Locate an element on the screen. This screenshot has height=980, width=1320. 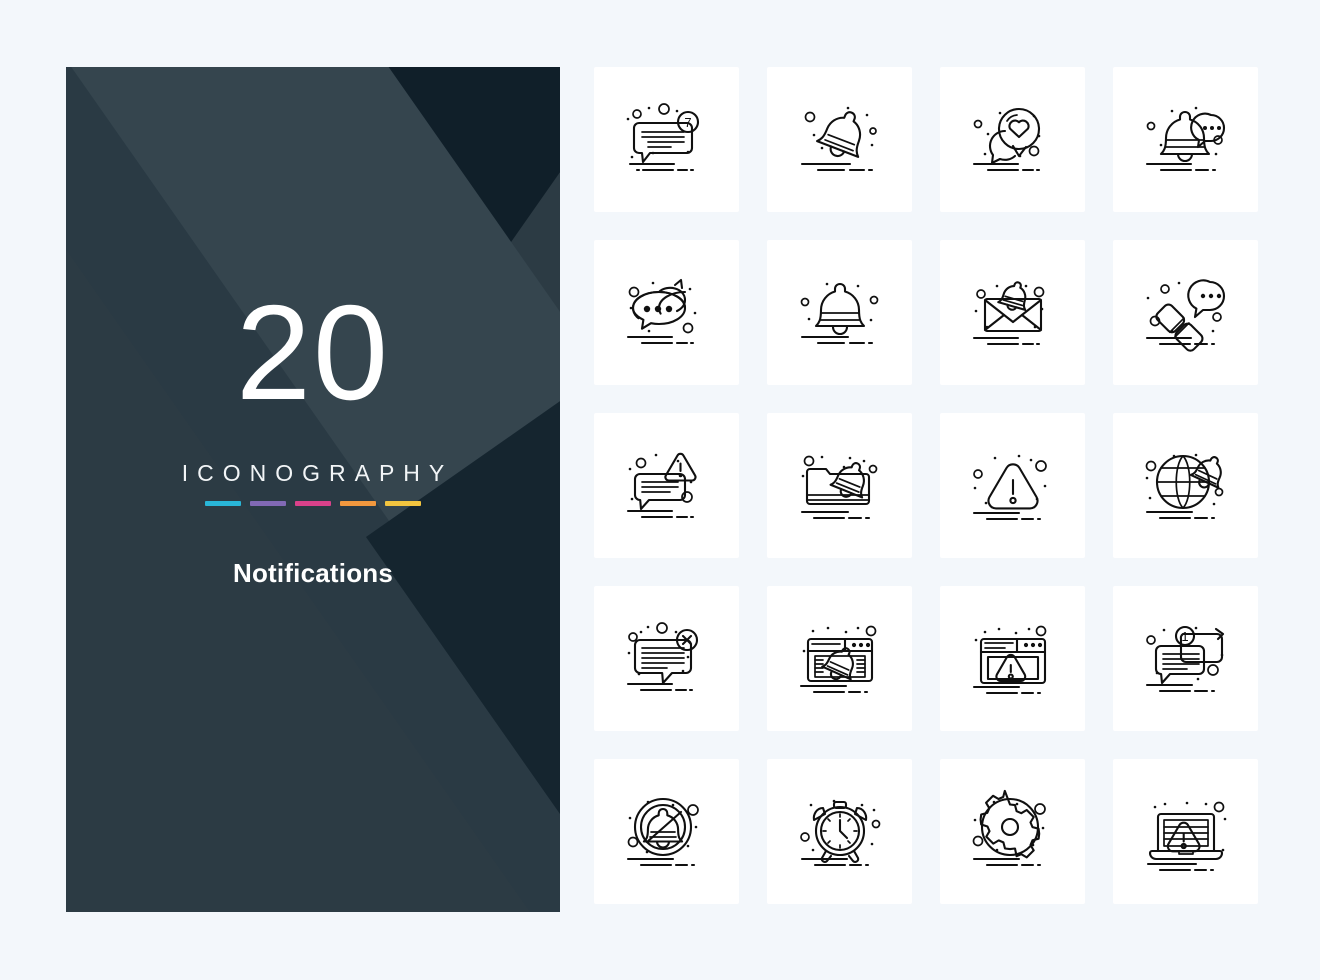
gear-circle-icon is located at coordinates (1013, 832).